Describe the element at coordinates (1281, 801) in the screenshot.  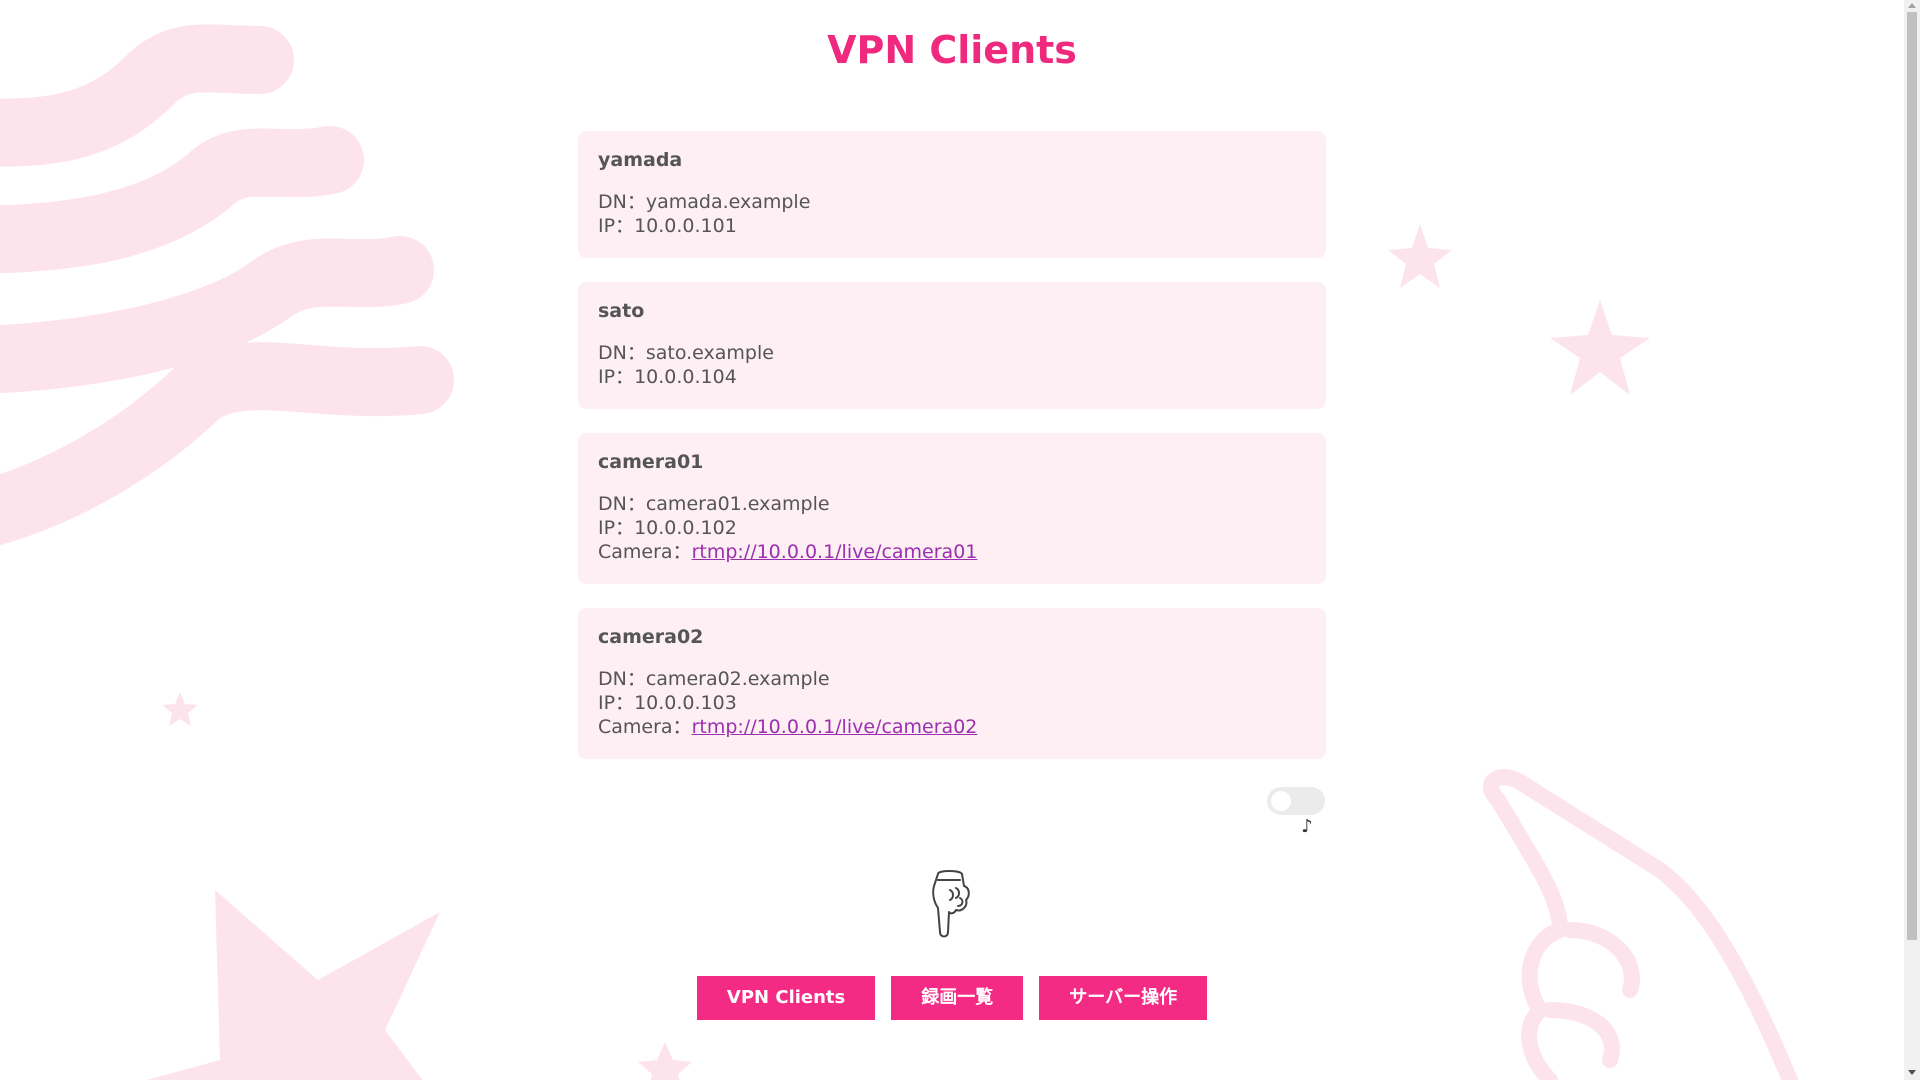
I see `toggle-knob` at that location.